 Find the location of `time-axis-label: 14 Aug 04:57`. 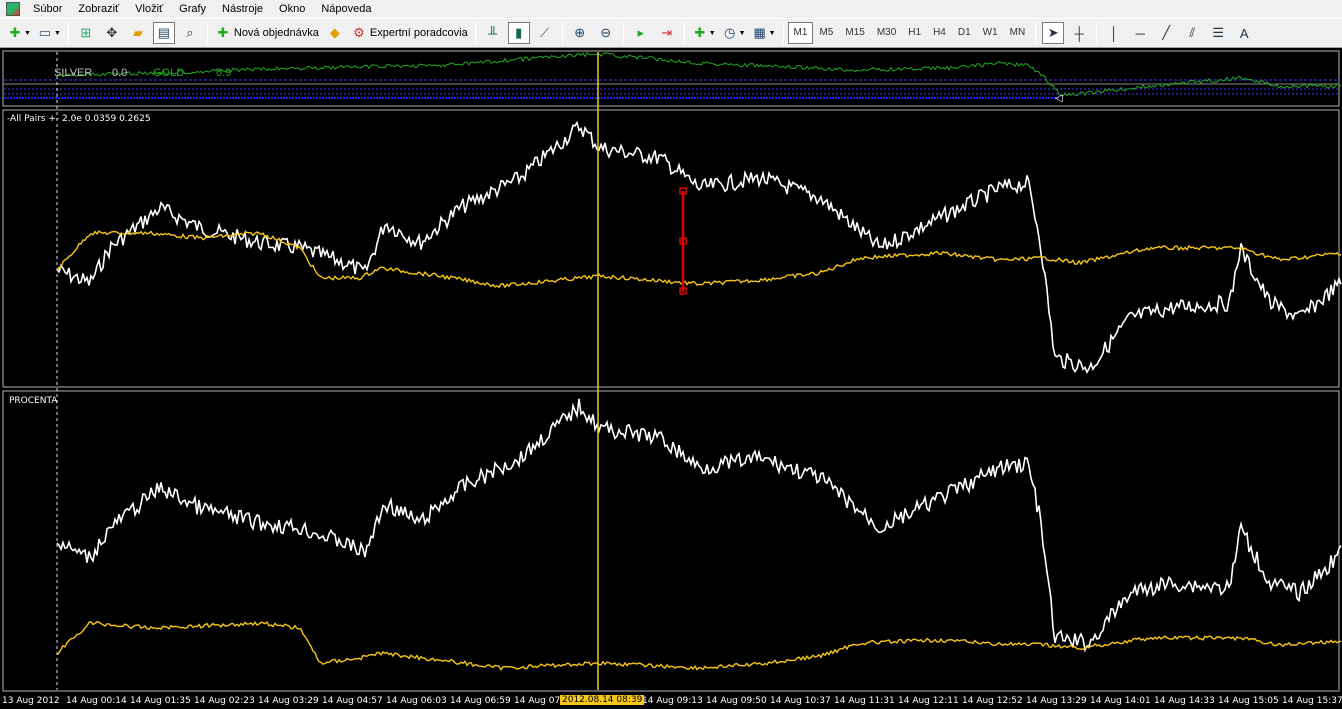

time-axis-label: 14 Aug 04:57 is located at coordinates (352, 701).